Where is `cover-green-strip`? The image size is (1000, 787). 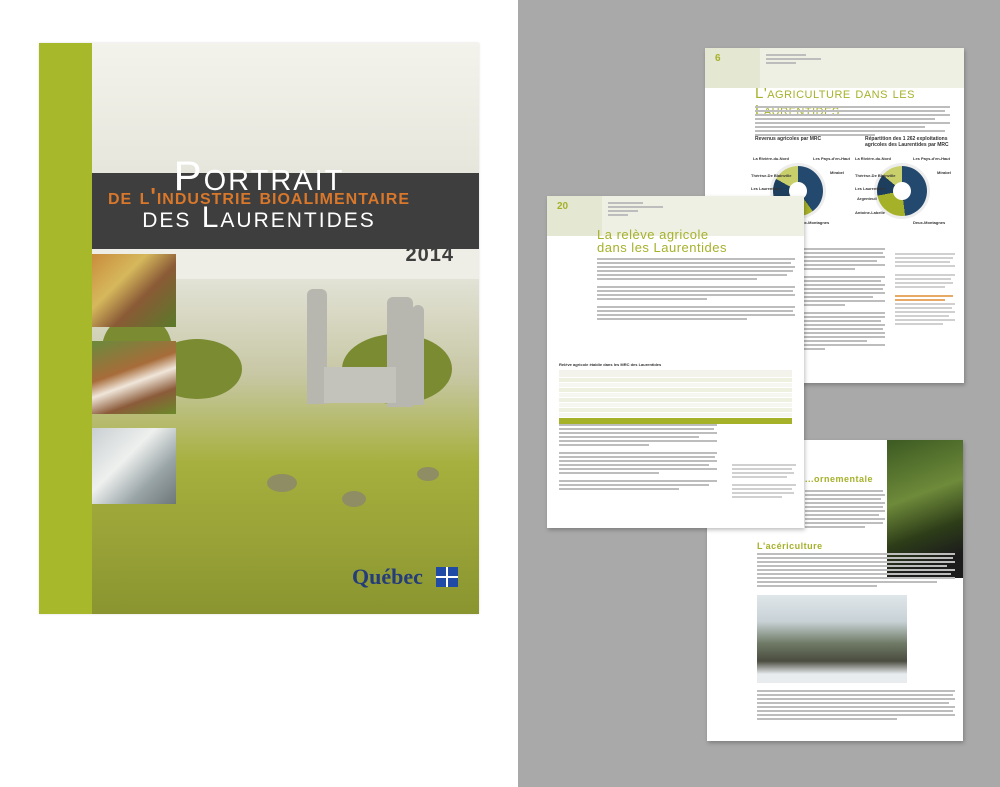
cover-green-strip is located at coordinates (65, 328).